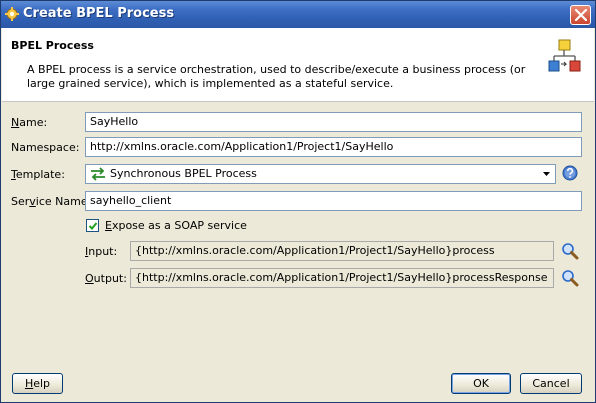 This screenshot has width=596, height=403. Describe the element at coordinates (565, 58) in the screenshot. I see `bpel-process-diagram-icon` at that location.